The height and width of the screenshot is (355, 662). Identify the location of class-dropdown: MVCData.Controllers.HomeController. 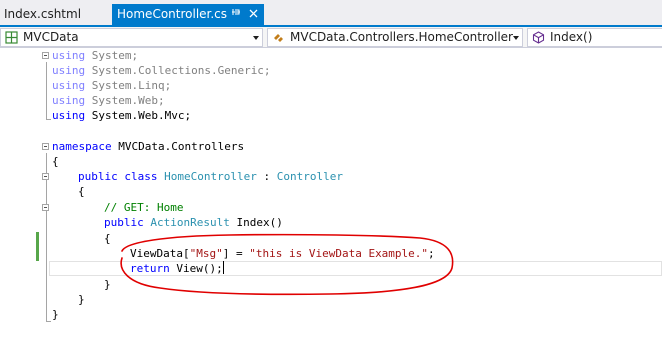
(395, 37).